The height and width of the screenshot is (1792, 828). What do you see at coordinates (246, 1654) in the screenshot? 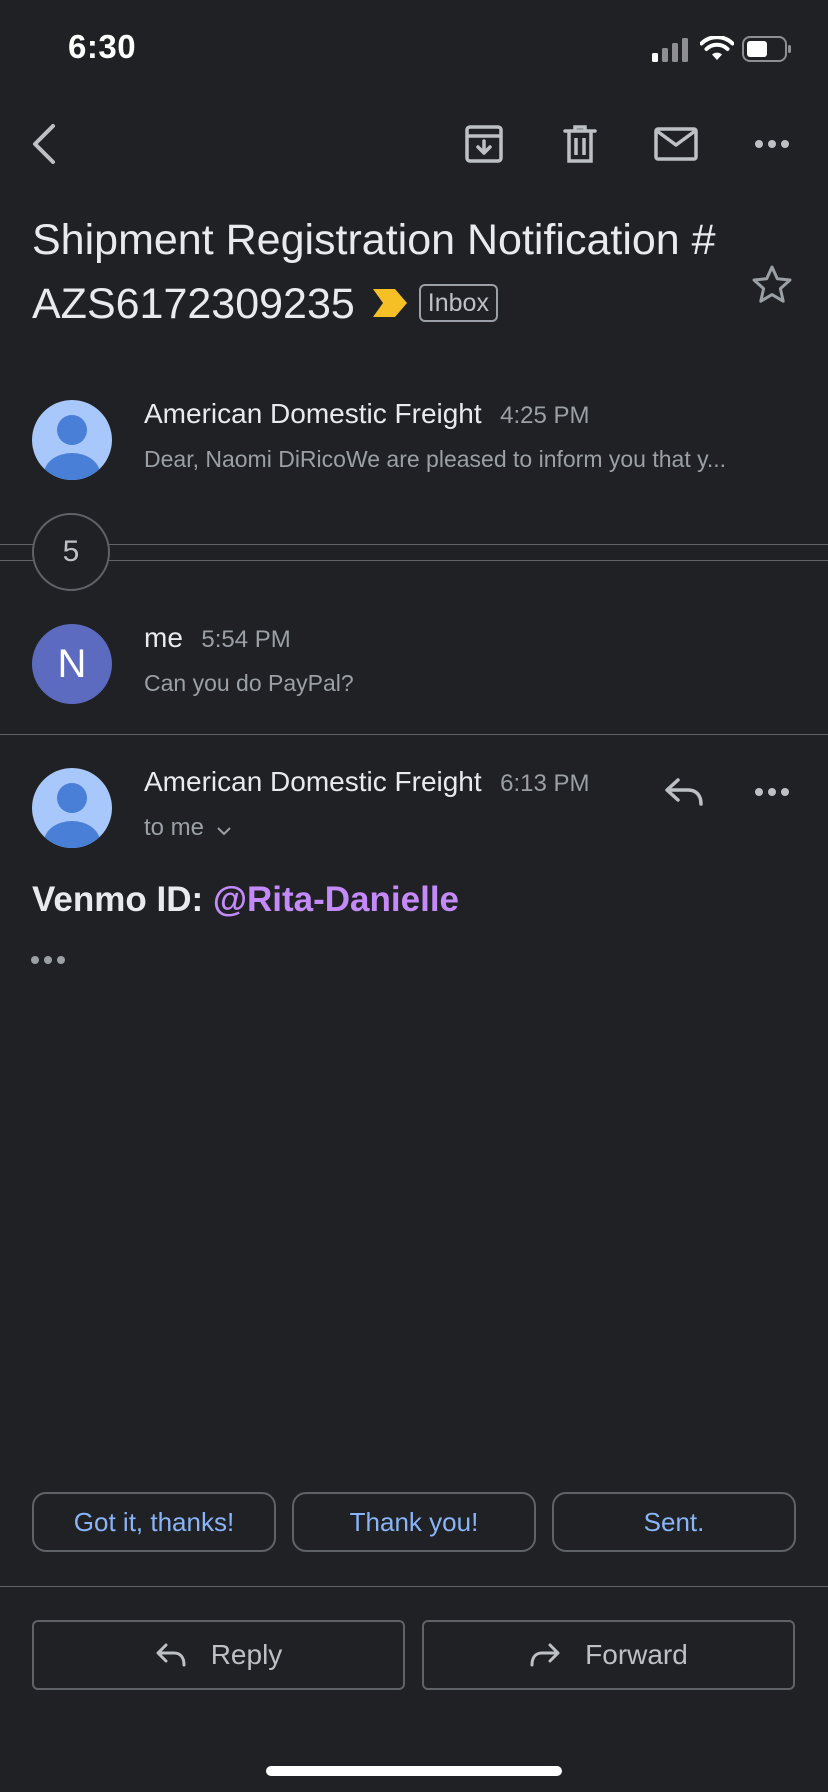
I see `reply-label: Reply` at bounding box center [246, 1654].